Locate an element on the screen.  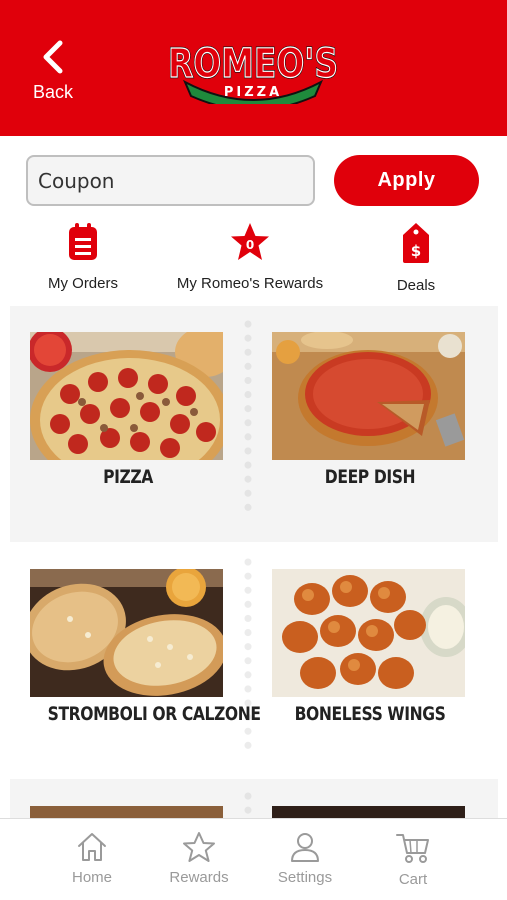
price-tag-icon: $ is located at coordinates (416, 243).